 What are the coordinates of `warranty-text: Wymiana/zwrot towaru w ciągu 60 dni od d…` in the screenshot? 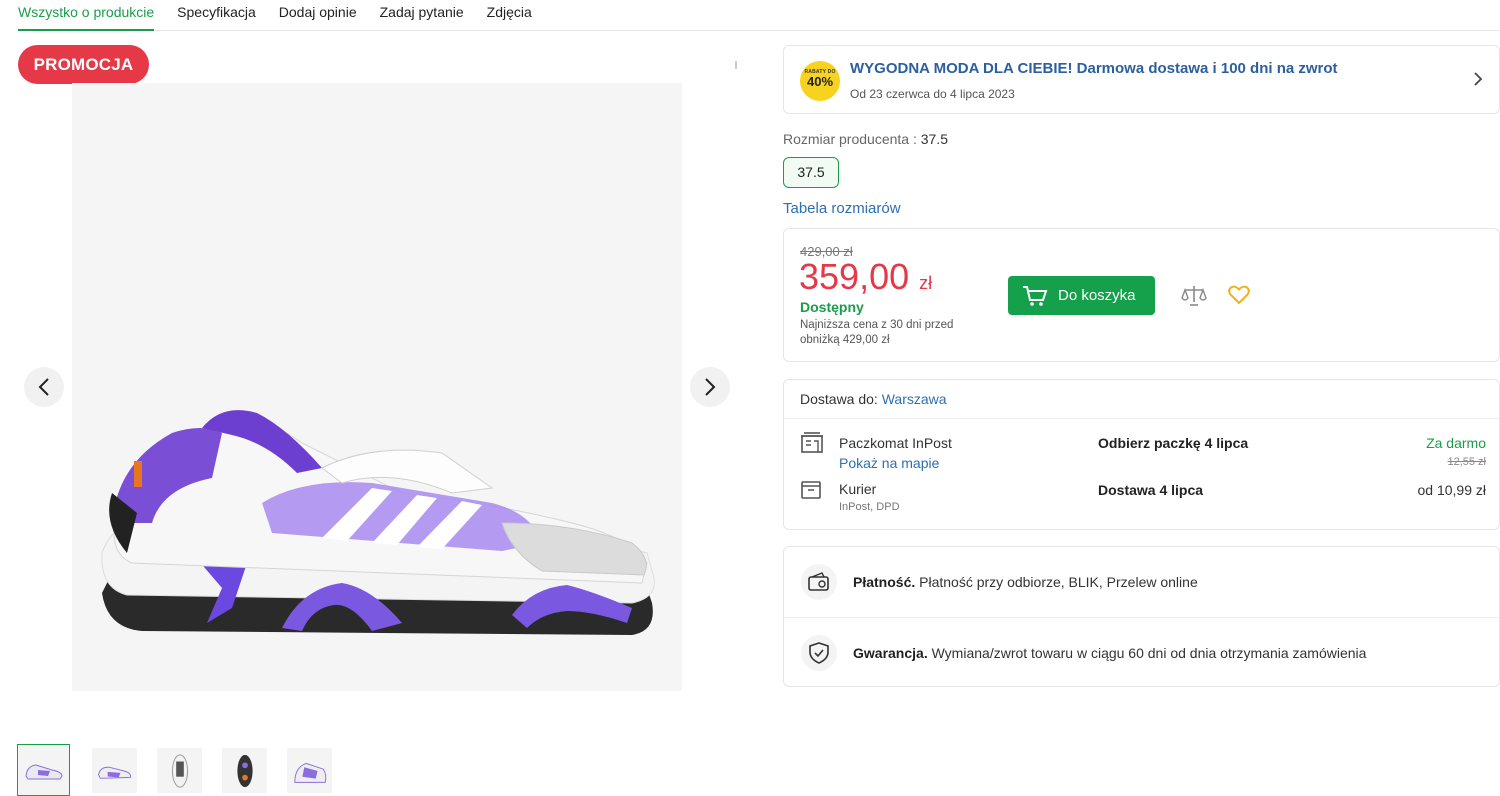 It's located at (1149, 652).